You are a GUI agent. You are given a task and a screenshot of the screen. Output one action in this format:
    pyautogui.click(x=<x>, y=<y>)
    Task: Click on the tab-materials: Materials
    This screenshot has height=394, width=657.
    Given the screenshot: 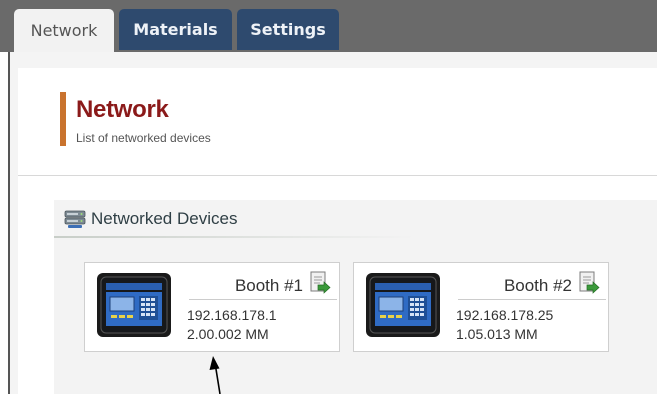 What is the action you would take?
    pyautogui.click(x=175, y=29)
    